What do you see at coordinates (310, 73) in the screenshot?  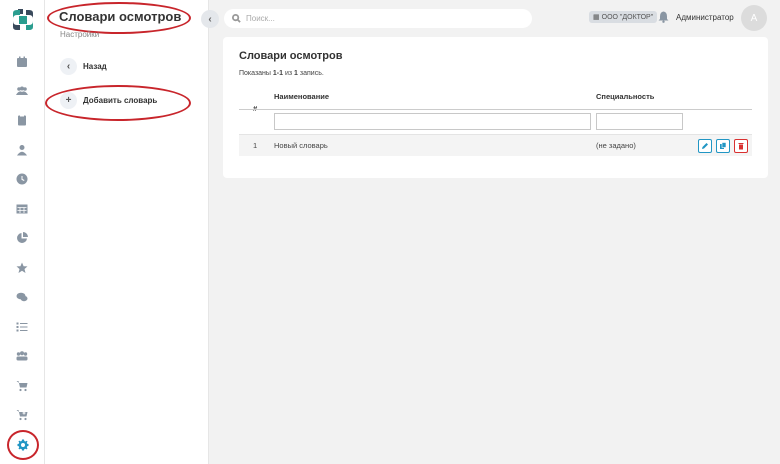 I see `summary-suffix: запись.` at bounding box center [310, 73].